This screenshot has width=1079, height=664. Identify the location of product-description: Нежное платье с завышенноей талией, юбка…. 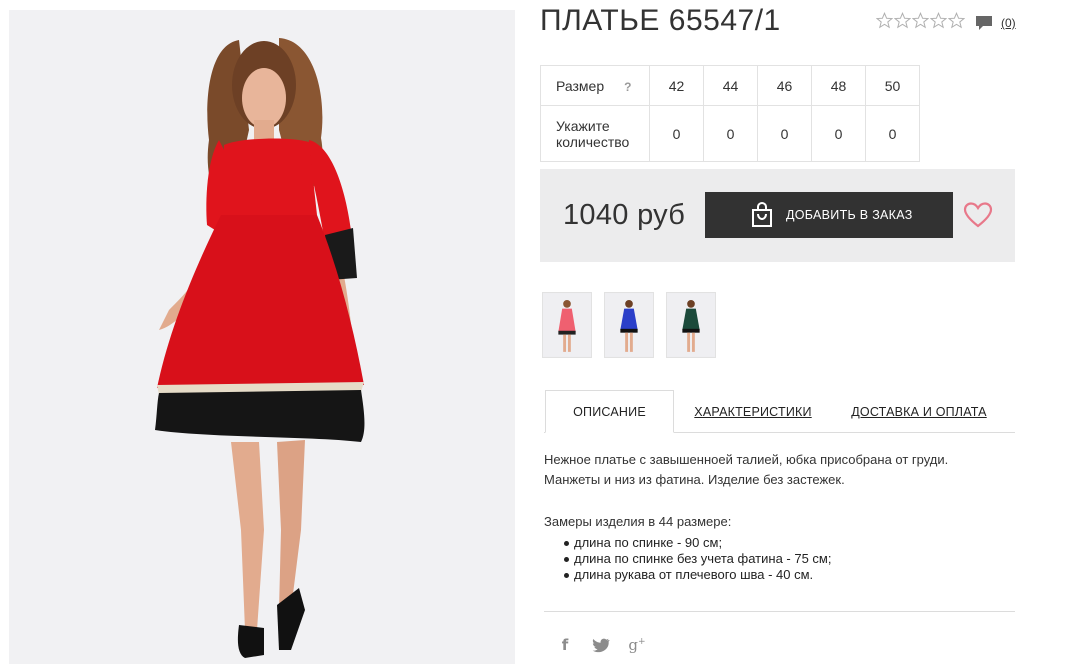
(779, 470).